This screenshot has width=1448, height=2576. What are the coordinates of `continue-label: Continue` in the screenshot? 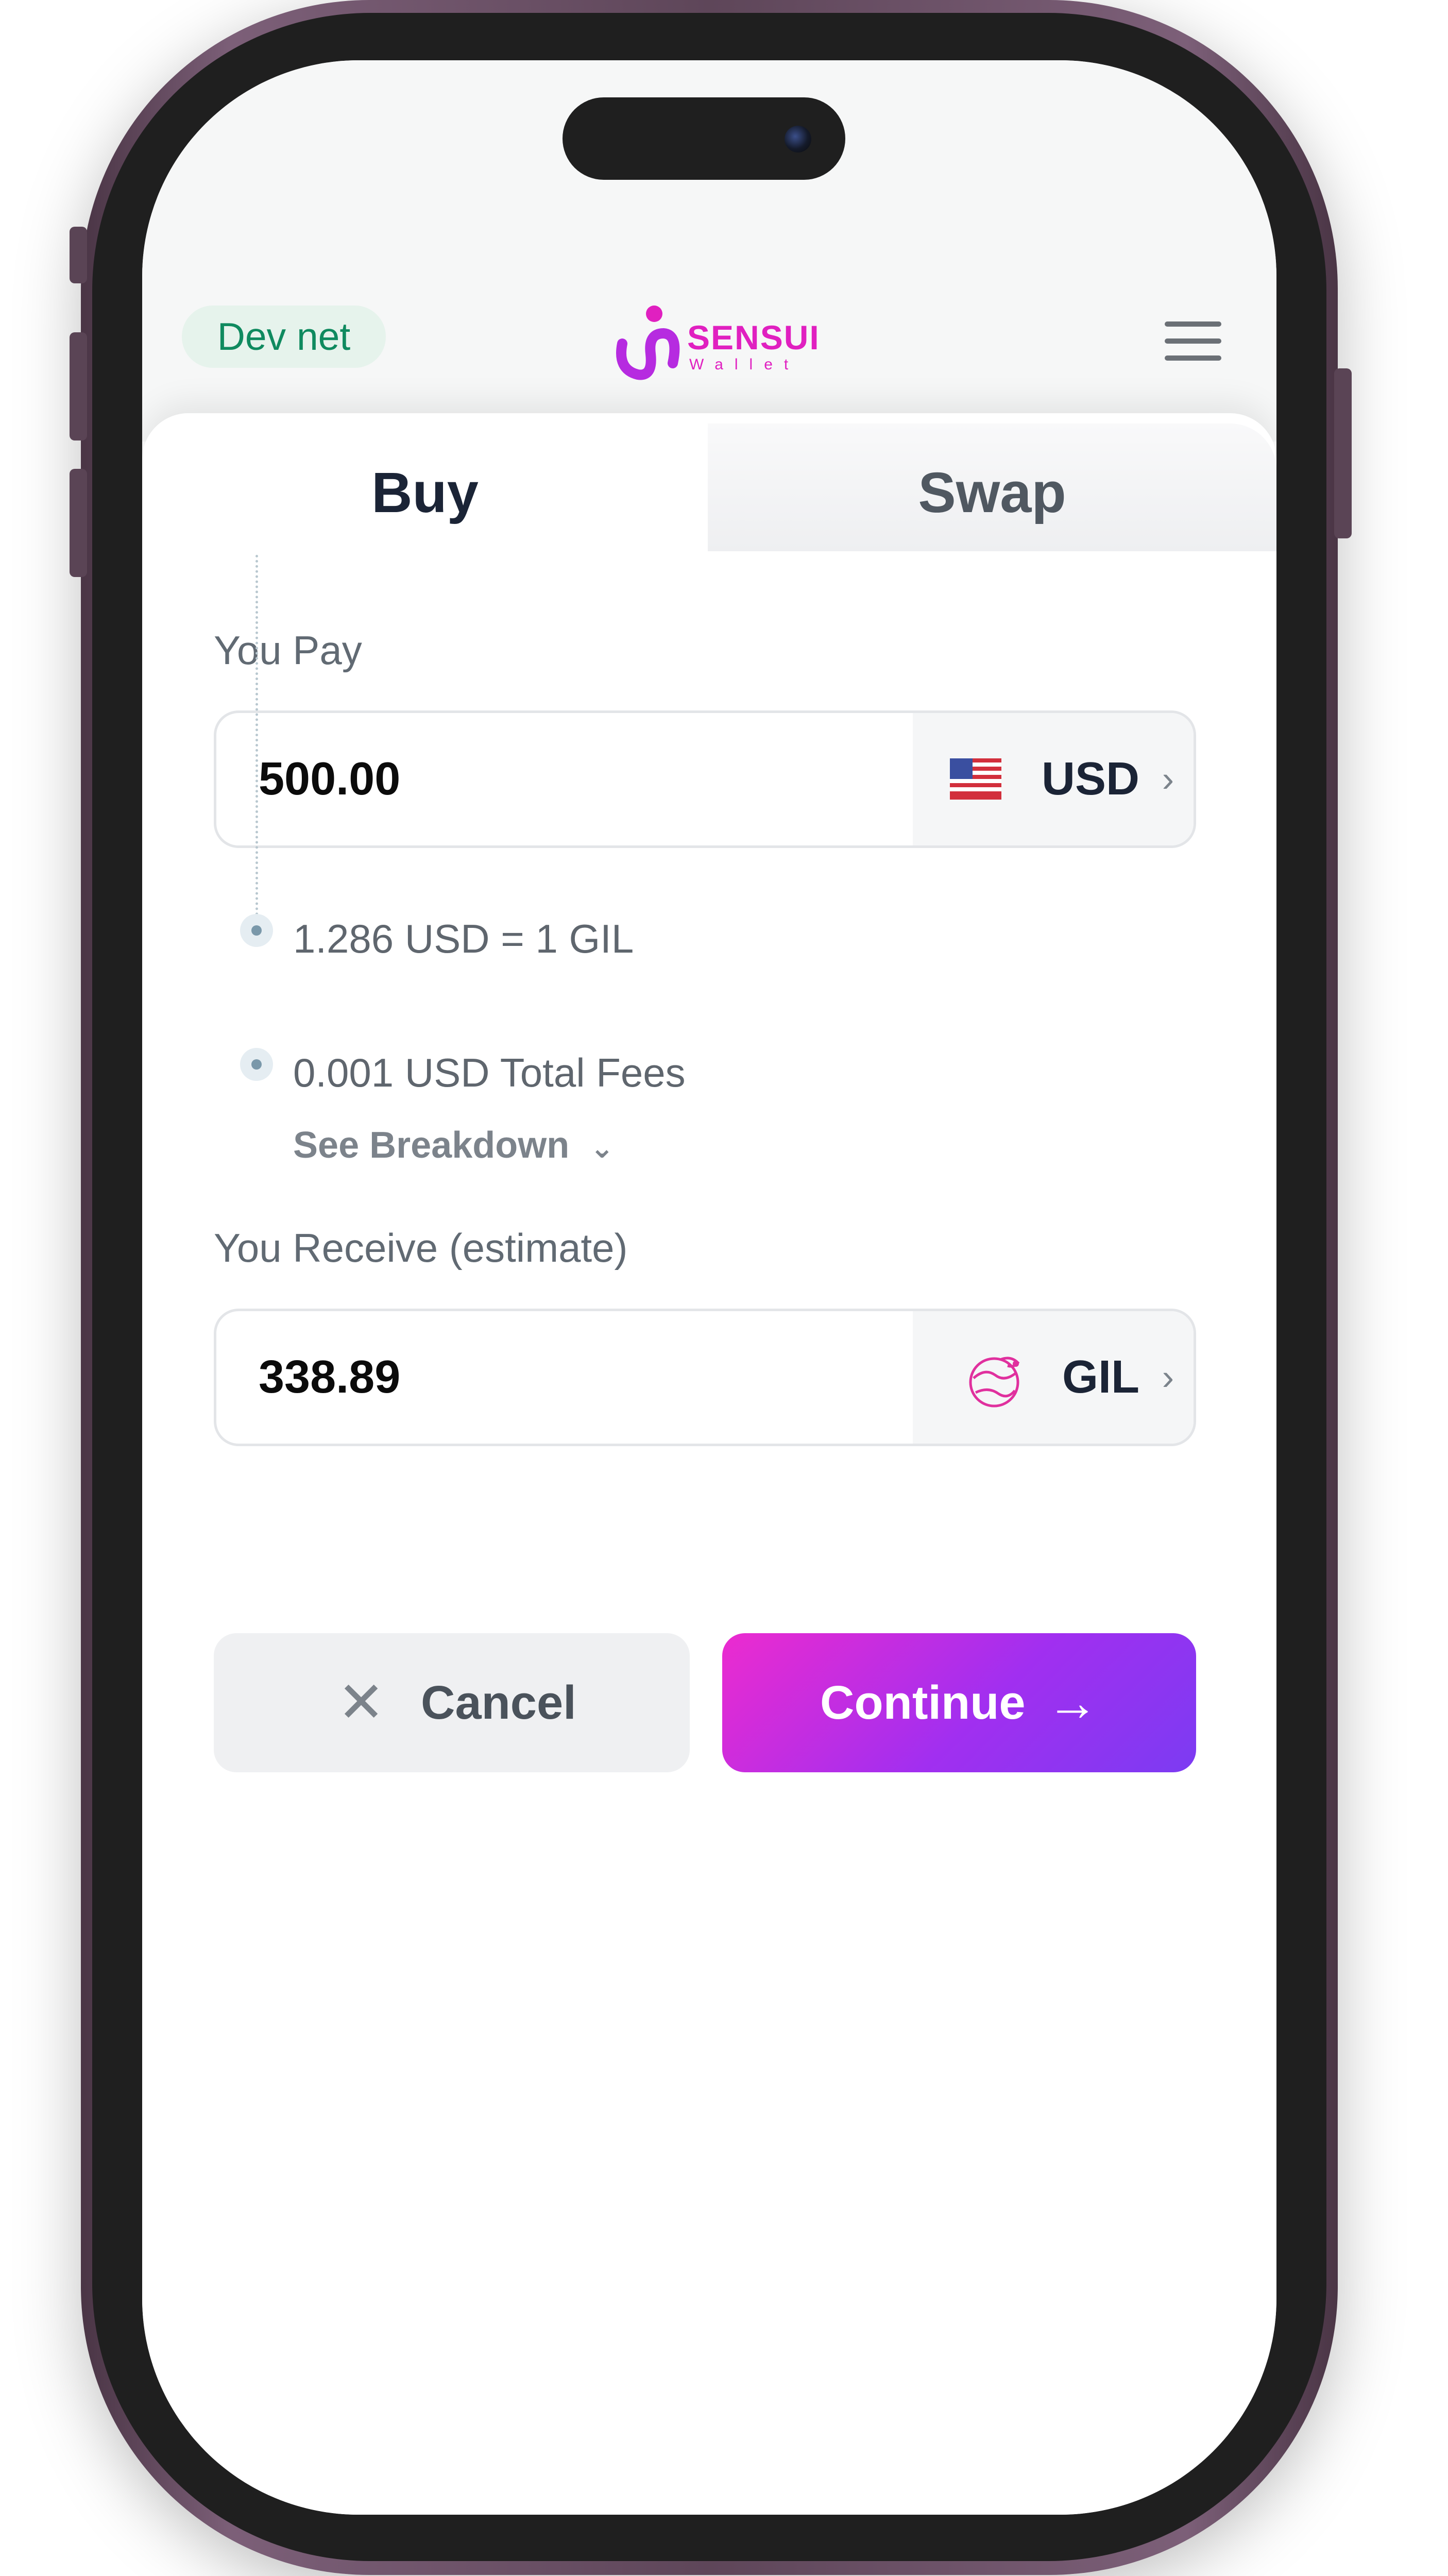 It's located at (923, 1702).